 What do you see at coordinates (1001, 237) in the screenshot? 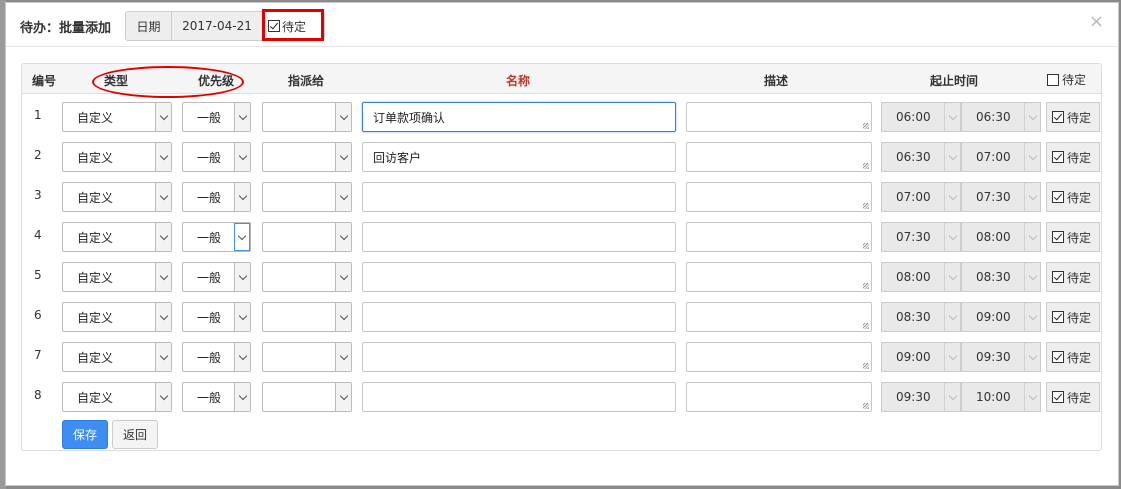
I see `end-time-select: 08:00` at bounding box center [1001, 237].